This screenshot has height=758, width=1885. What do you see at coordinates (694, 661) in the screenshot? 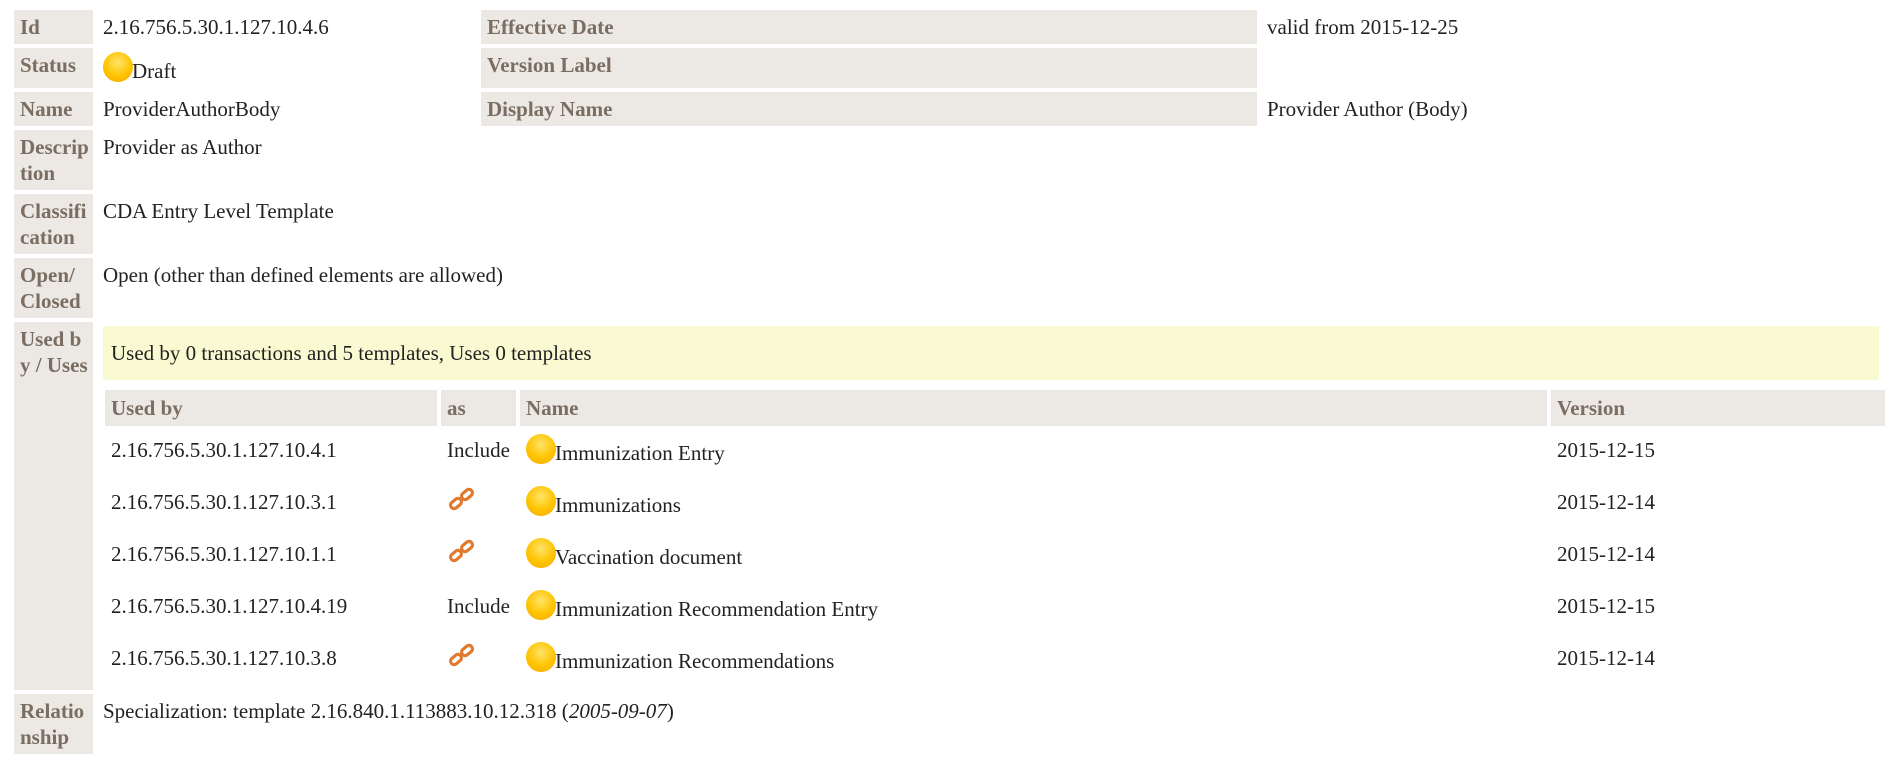
I see `row-name-text: Immunization Recommendations` at bounding box center [694, 661].